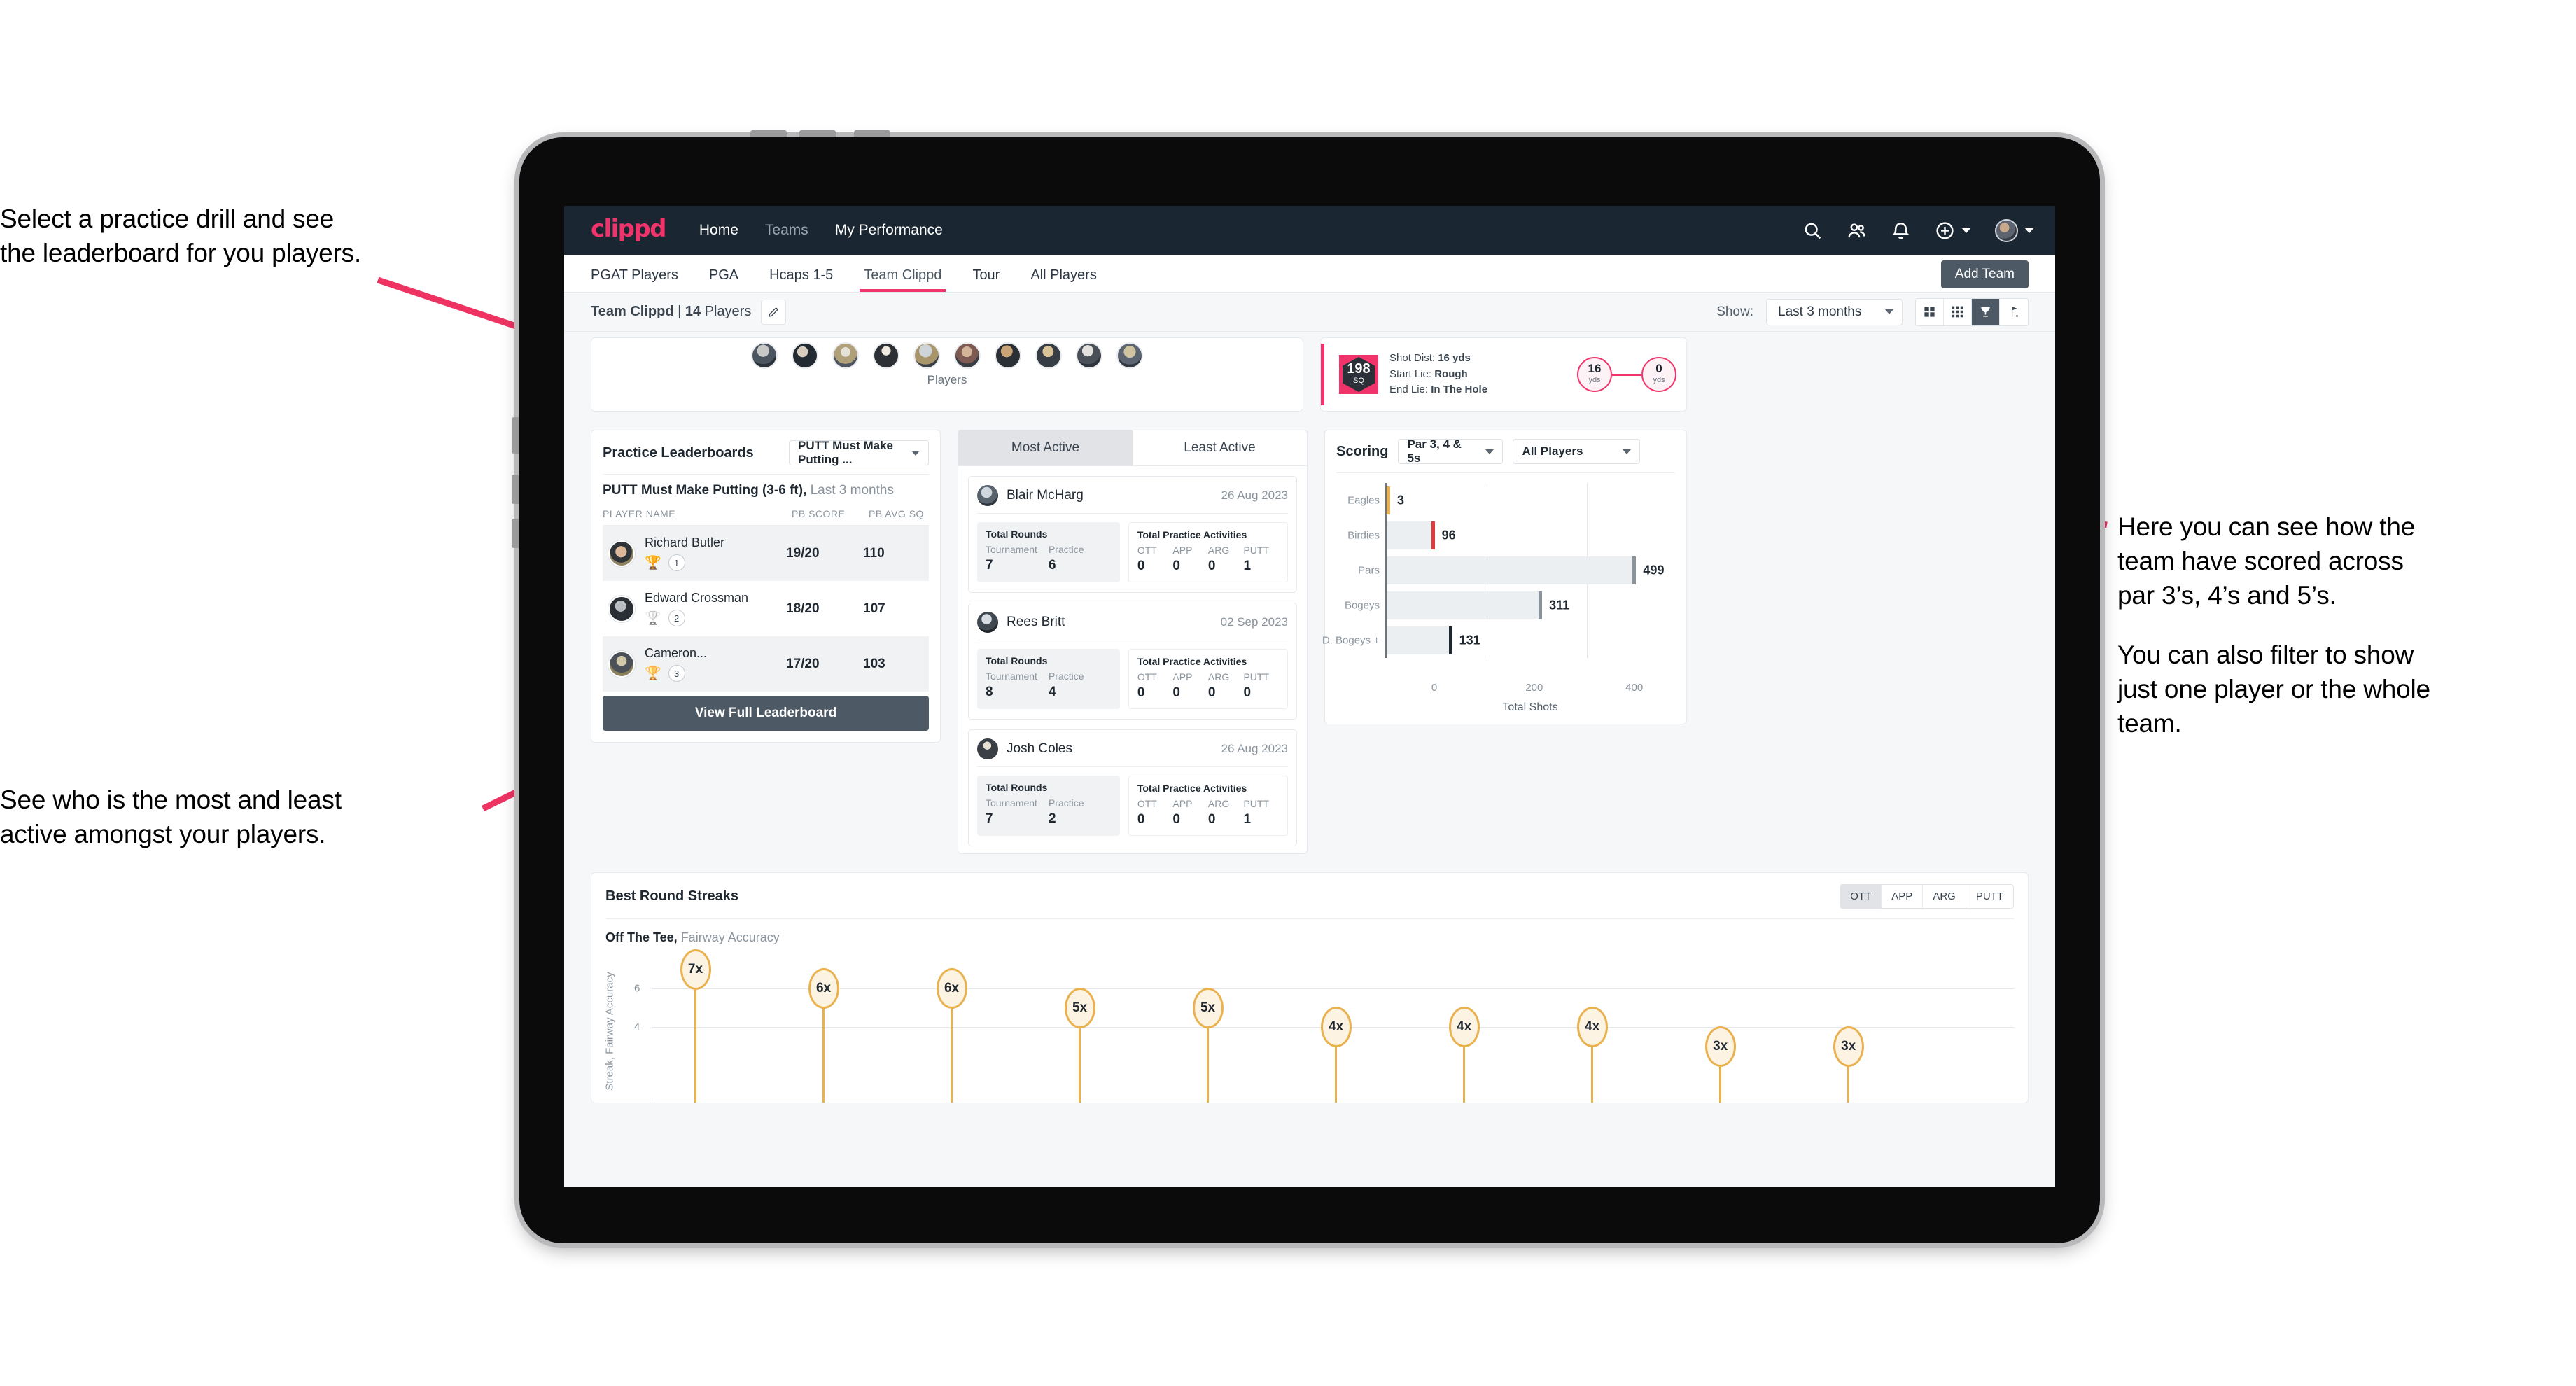 This screenshot has height=1386, width=2576. I want to click on view-toggle-flag, so click(2014, 312).